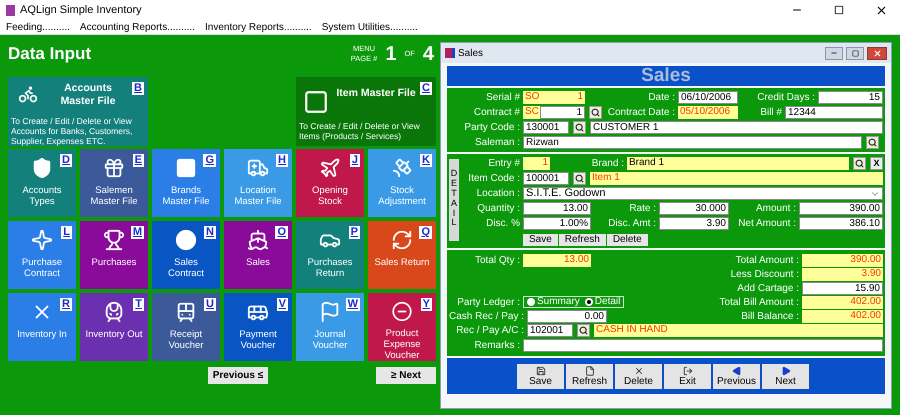 Image resolution: width=900 pixels, height=415 pixels. Describe the element at coordinates (186, 183) in the screenshot. I see `menu-tile: G Brands Master File` at that location.